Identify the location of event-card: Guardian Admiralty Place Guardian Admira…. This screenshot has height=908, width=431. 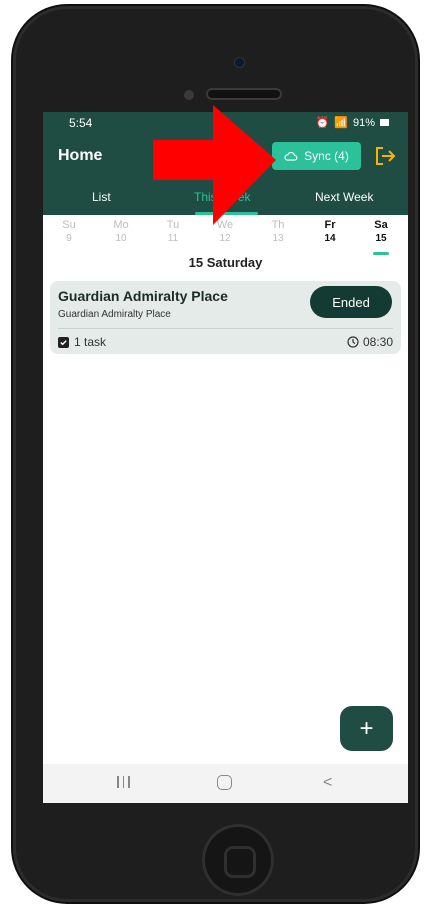
(225, 317).